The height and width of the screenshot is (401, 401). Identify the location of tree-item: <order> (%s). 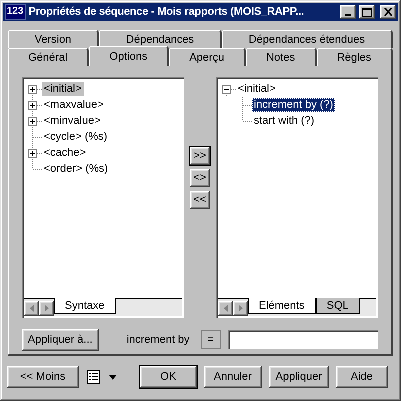
(76, 169).